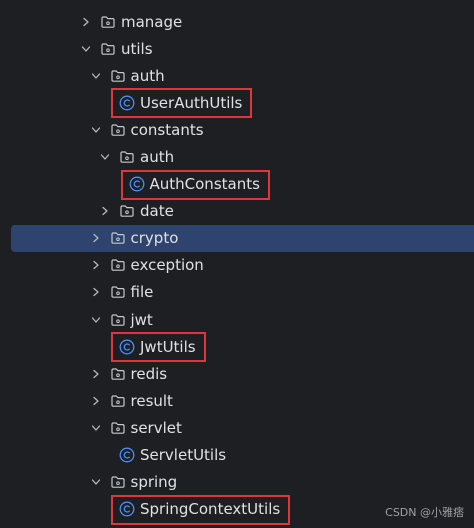 This screenshot has width=474, height=528. I want to click on tree-class-item: JwtUtils, so click(237, 347).